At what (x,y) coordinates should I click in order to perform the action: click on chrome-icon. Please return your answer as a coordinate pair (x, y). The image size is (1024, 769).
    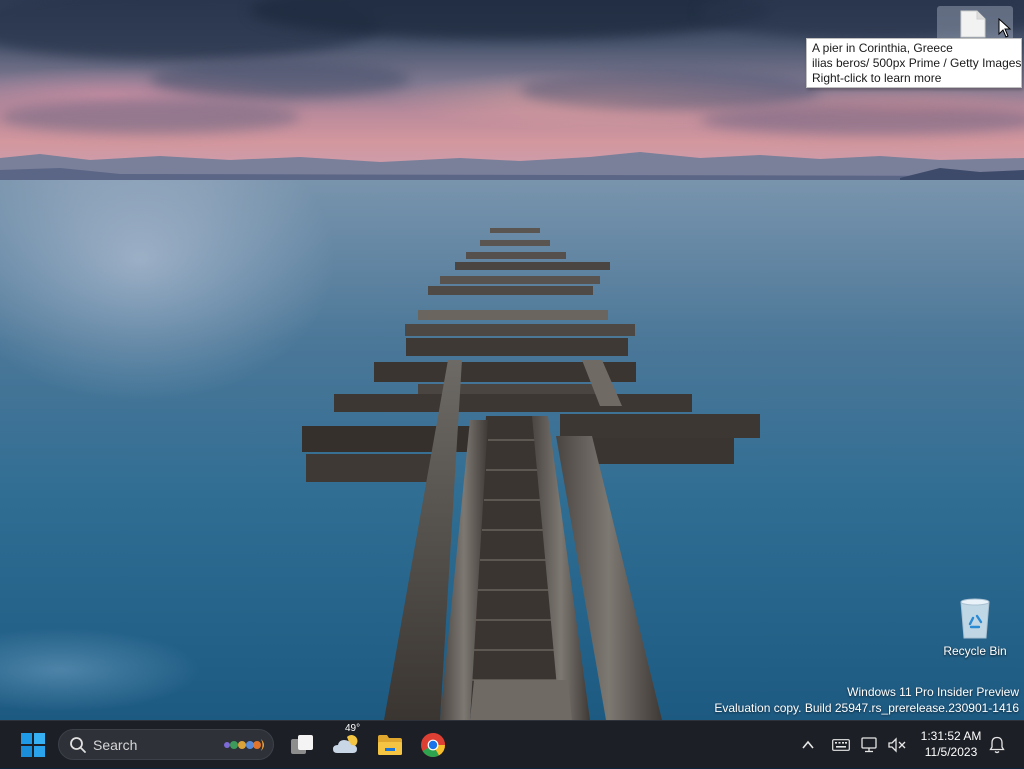
    Looking at the image, I should click on (433, 745).